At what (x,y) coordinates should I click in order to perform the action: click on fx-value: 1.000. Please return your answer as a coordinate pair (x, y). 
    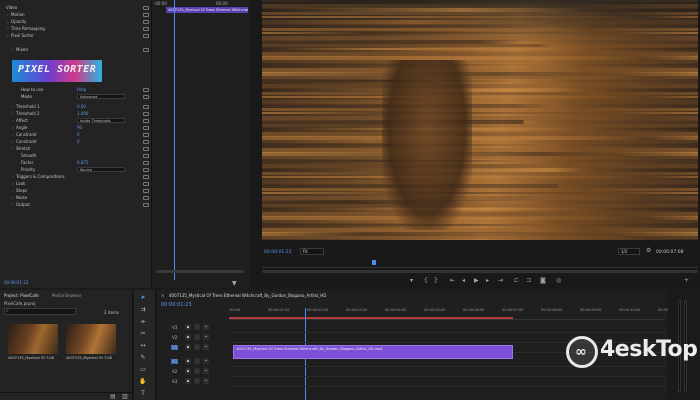
    Looking at the image, I should click on (82, 113).